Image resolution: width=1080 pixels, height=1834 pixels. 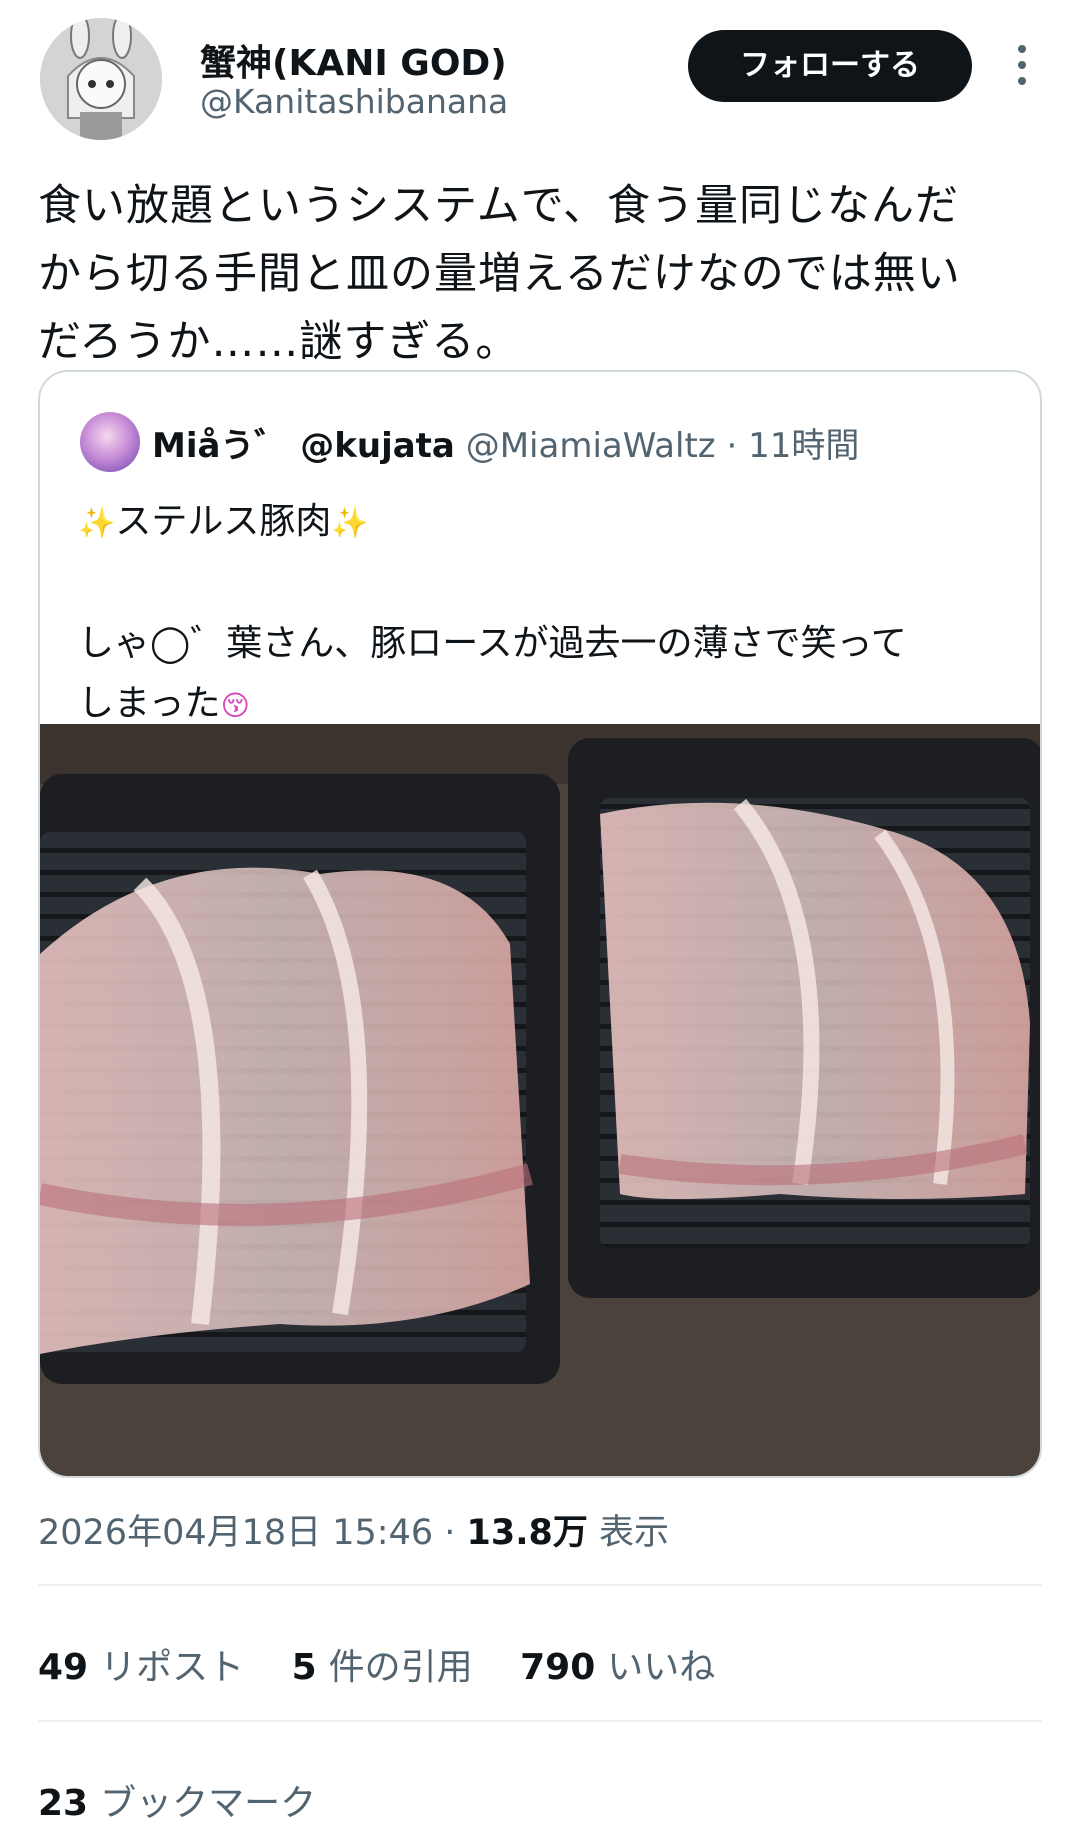 What do you see at coordinates (223, 521) in the screenshot?
I see `quoted-tweet-title: ステルス豚肉` at bounding box center [223, 521].